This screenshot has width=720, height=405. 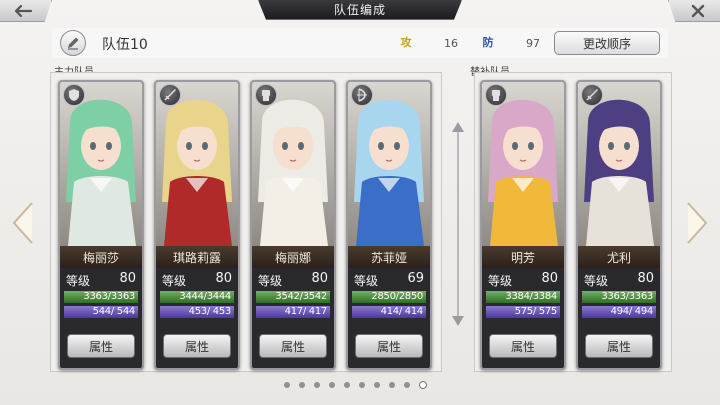 I want to click on sp-bar: 417/ 417, so click(x=293, y=312).